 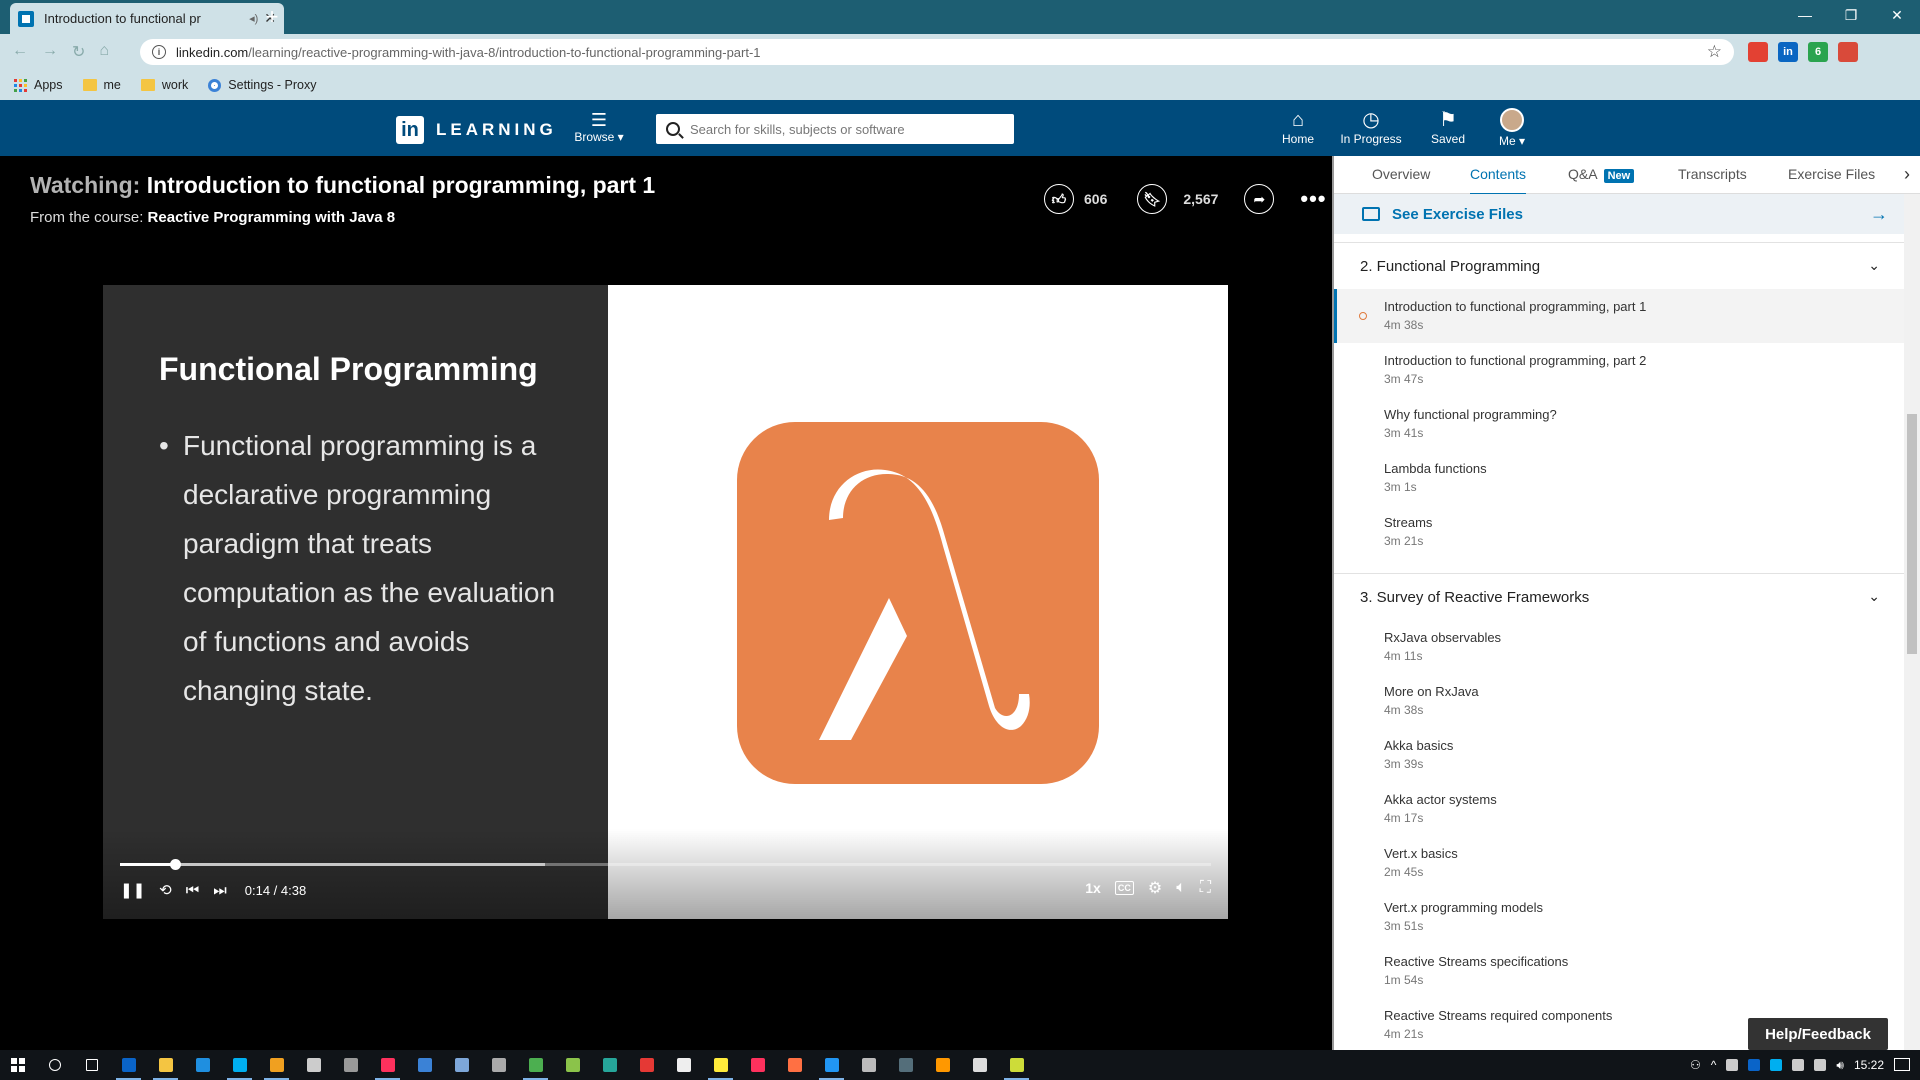 What do you see at coordinates (1897, 15) in the screenshot?
I see `close-window-icon: ✕` at bounding box center [1897, 15].